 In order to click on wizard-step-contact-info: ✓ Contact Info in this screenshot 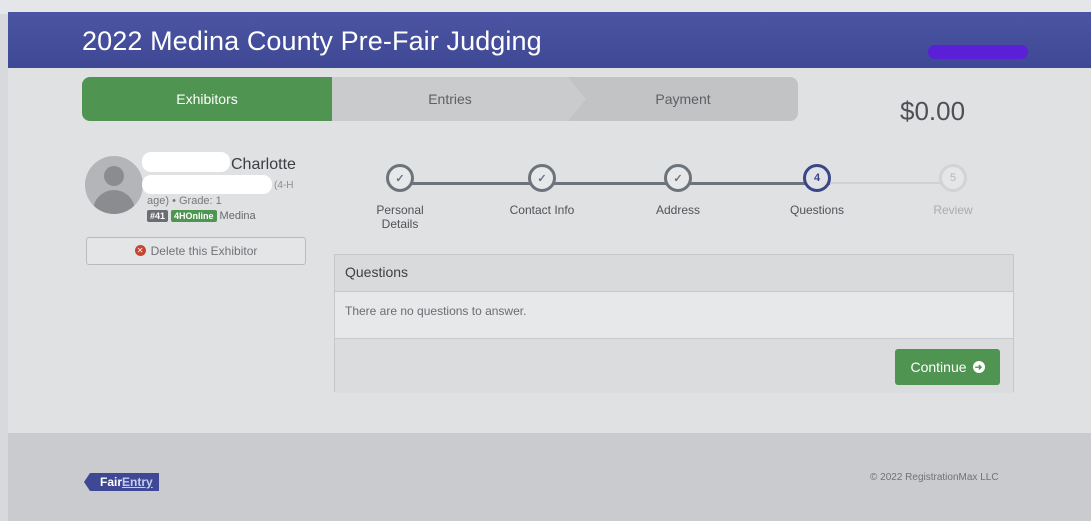, I will do `click(542, 190)`.